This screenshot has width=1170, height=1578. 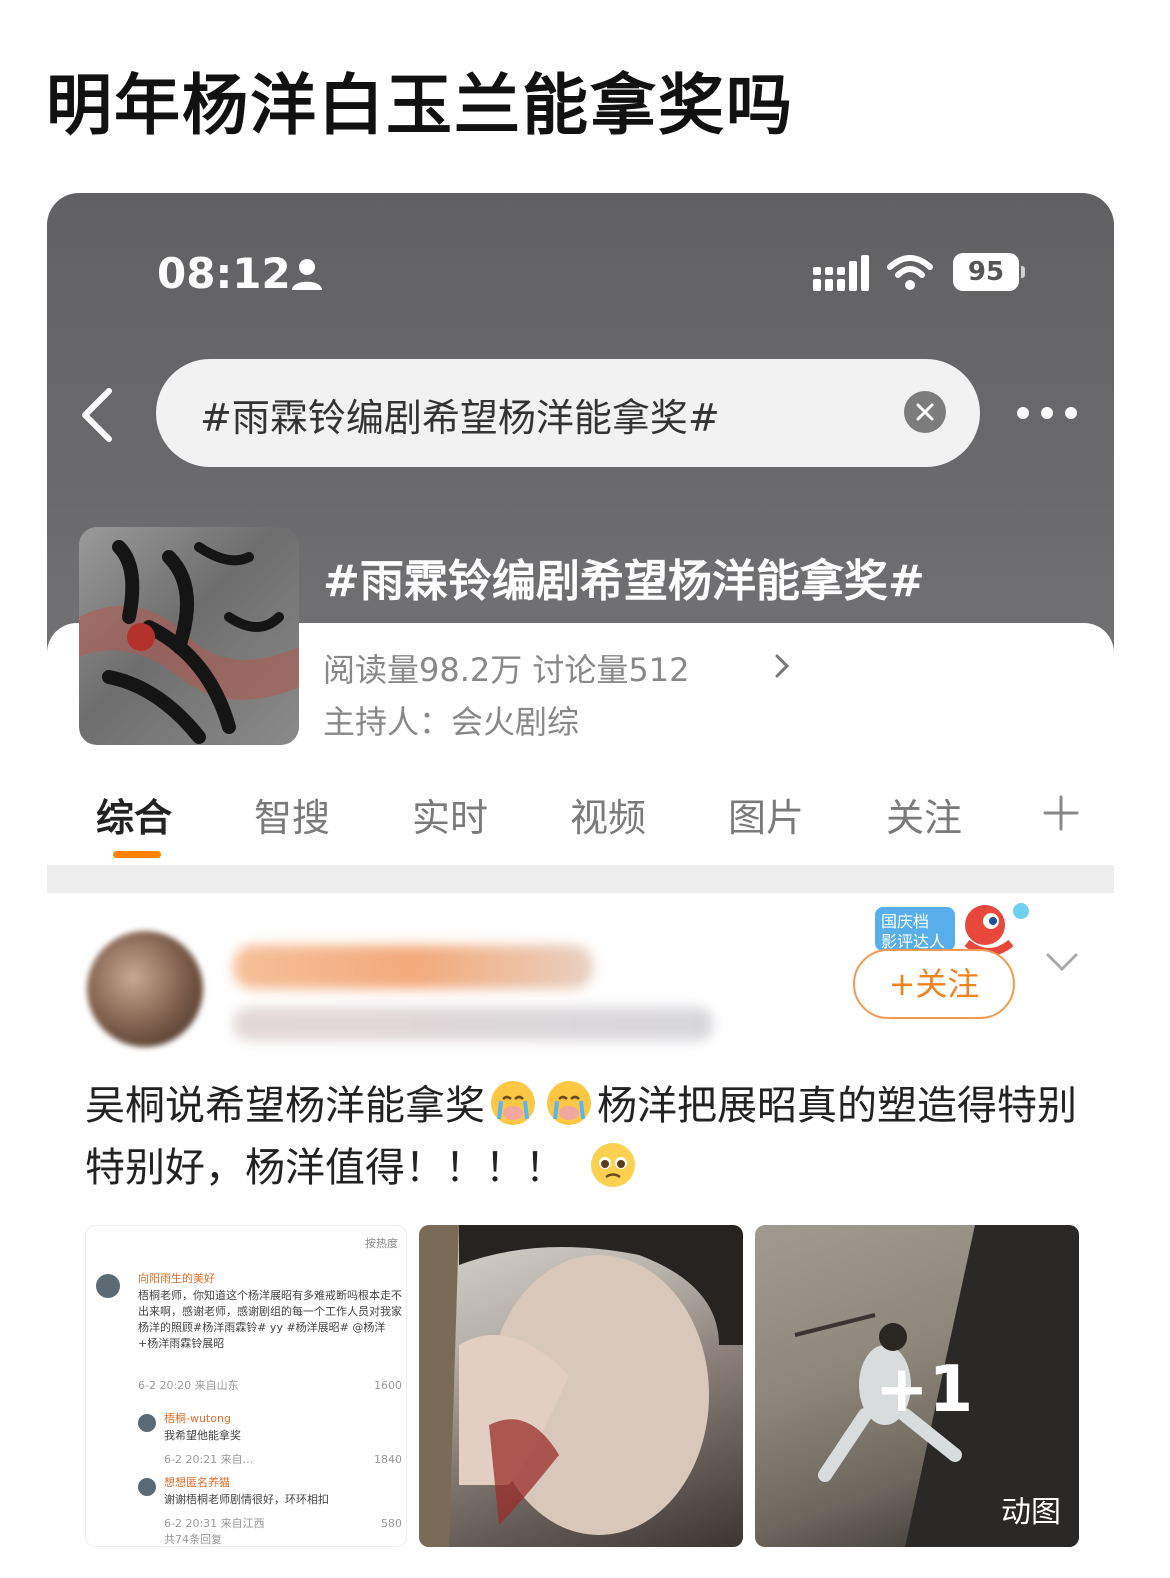 I want to click on comment-likes: 1600, so click(x=388, y=1385).